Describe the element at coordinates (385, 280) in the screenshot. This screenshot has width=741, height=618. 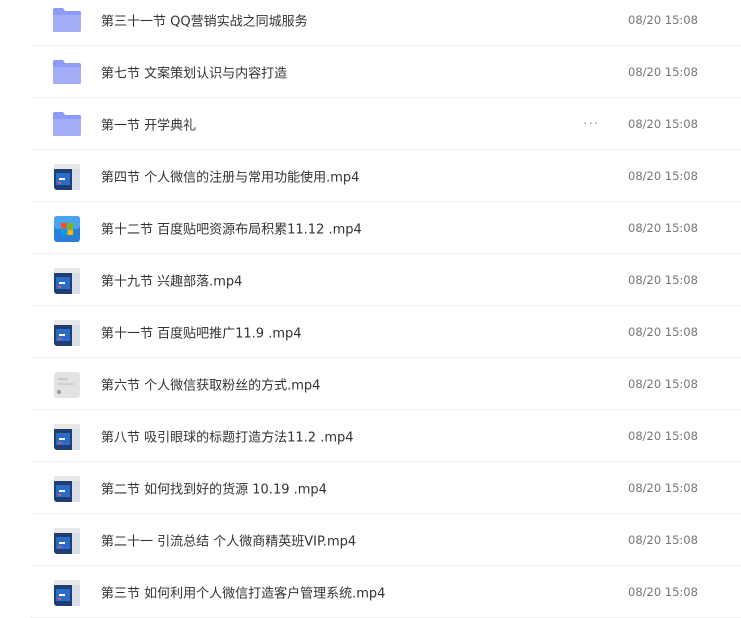
I see `file-row: 第十九节 兴趣部落.mp4 08/20 15:08` at that location.